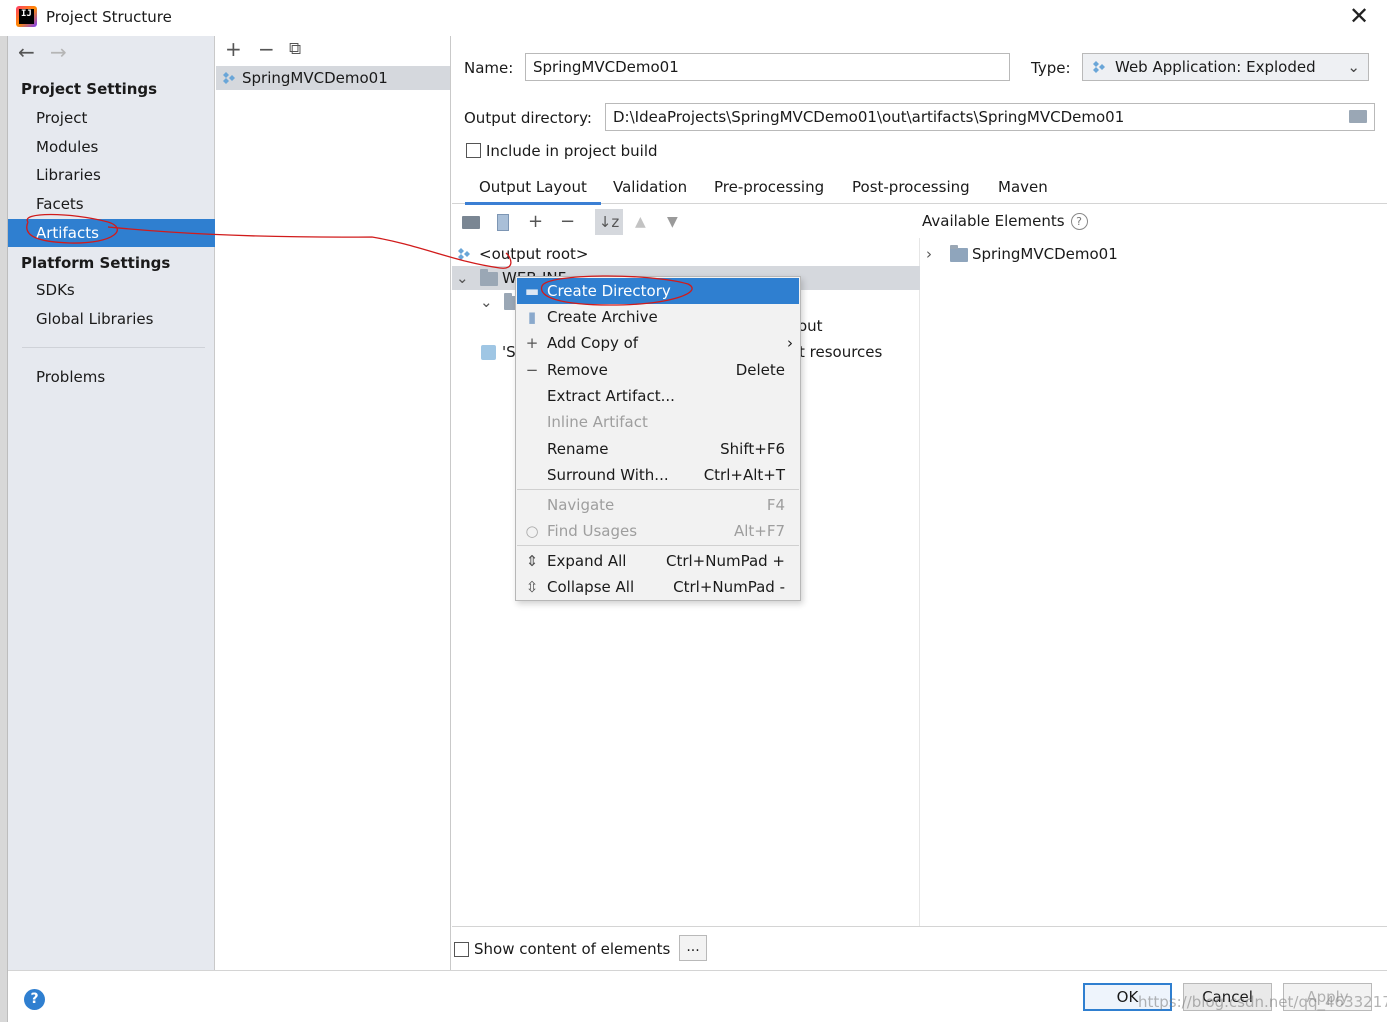 The height and width of the screenshot is (1022, 1387). What do you see at coordinates (535, 221) in the screenshot?
I see `add-copy-icon: +` at bounding box center [535, 221].